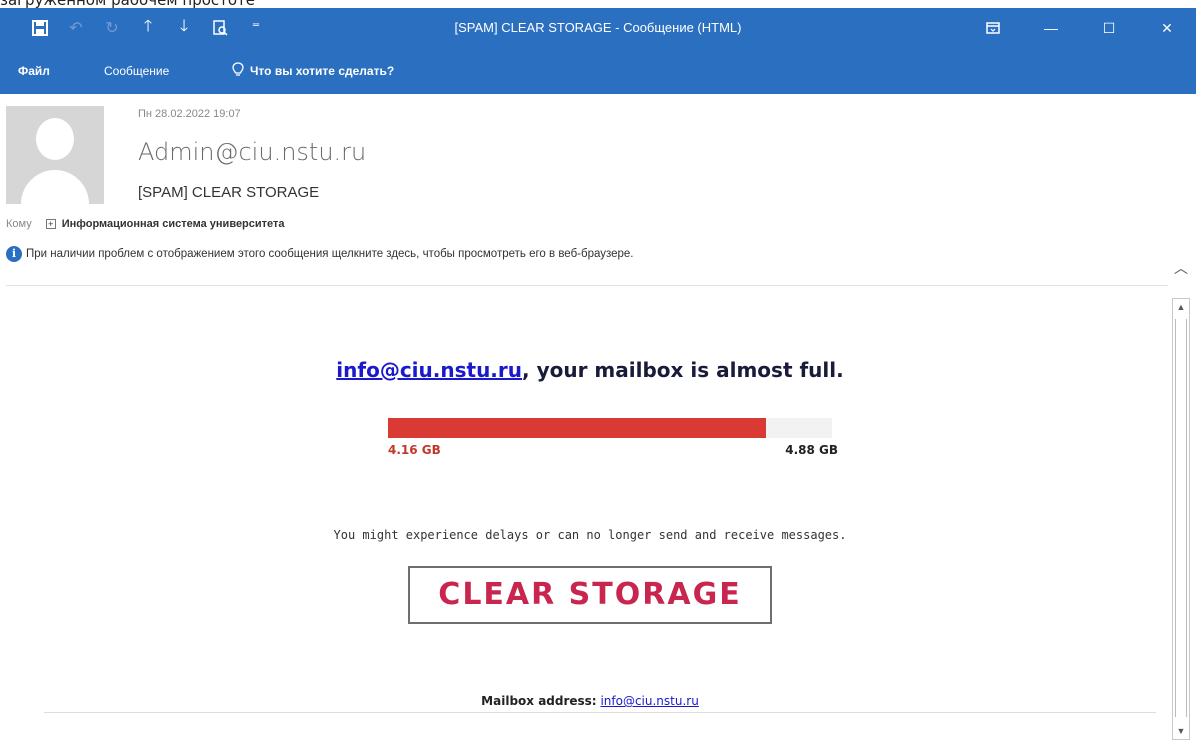 This screenshot has width=1196, height=753. I want to click on storage-bar, so click(610, 428).